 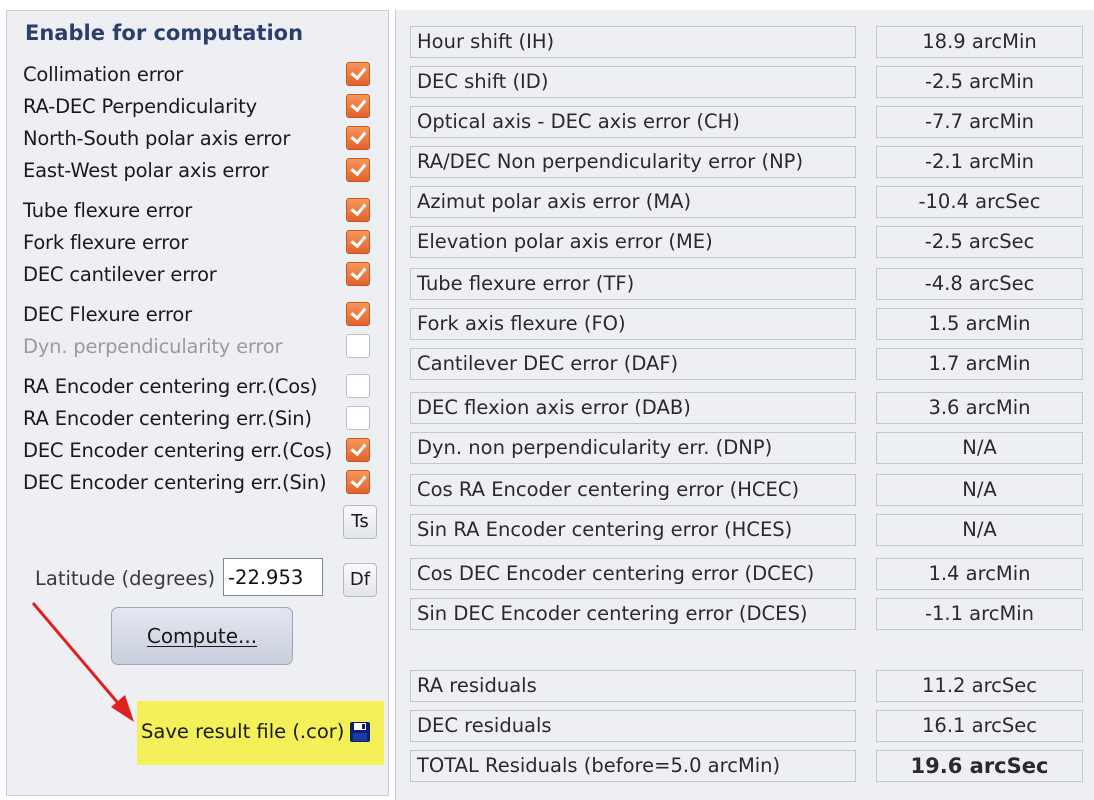 I want to click on option-dyn-perpendicularity: Dyn. perpendicularity error, so click(x=203, y=348).